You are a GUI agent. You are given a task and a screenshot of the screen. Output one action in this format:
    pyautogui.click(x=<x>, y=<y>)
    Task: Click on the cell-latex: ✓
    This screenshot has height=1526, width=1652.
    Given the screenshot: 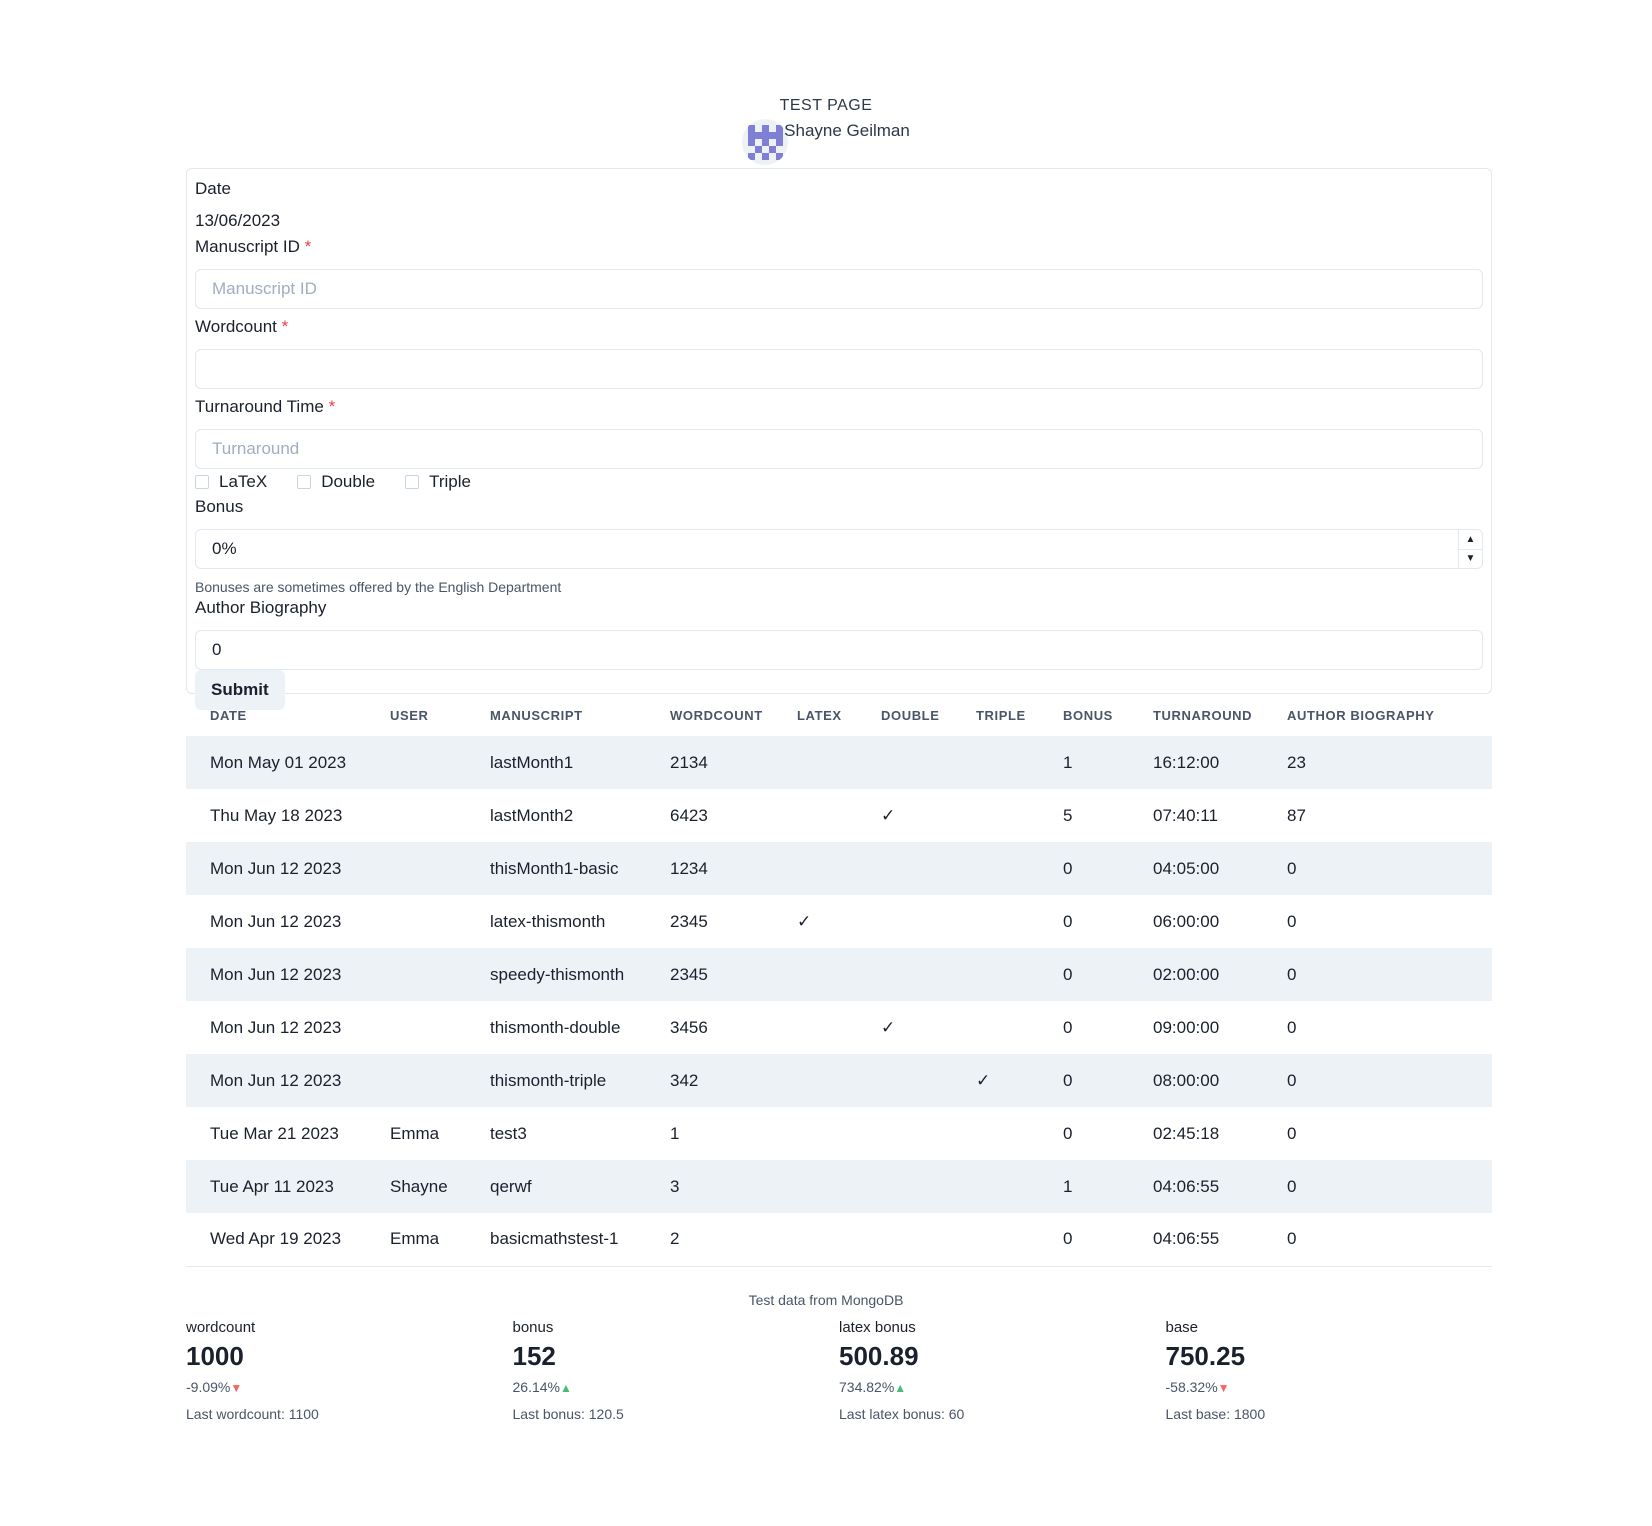 What is the action you would take?
    pyautogui.click(x=804, y=921)
    